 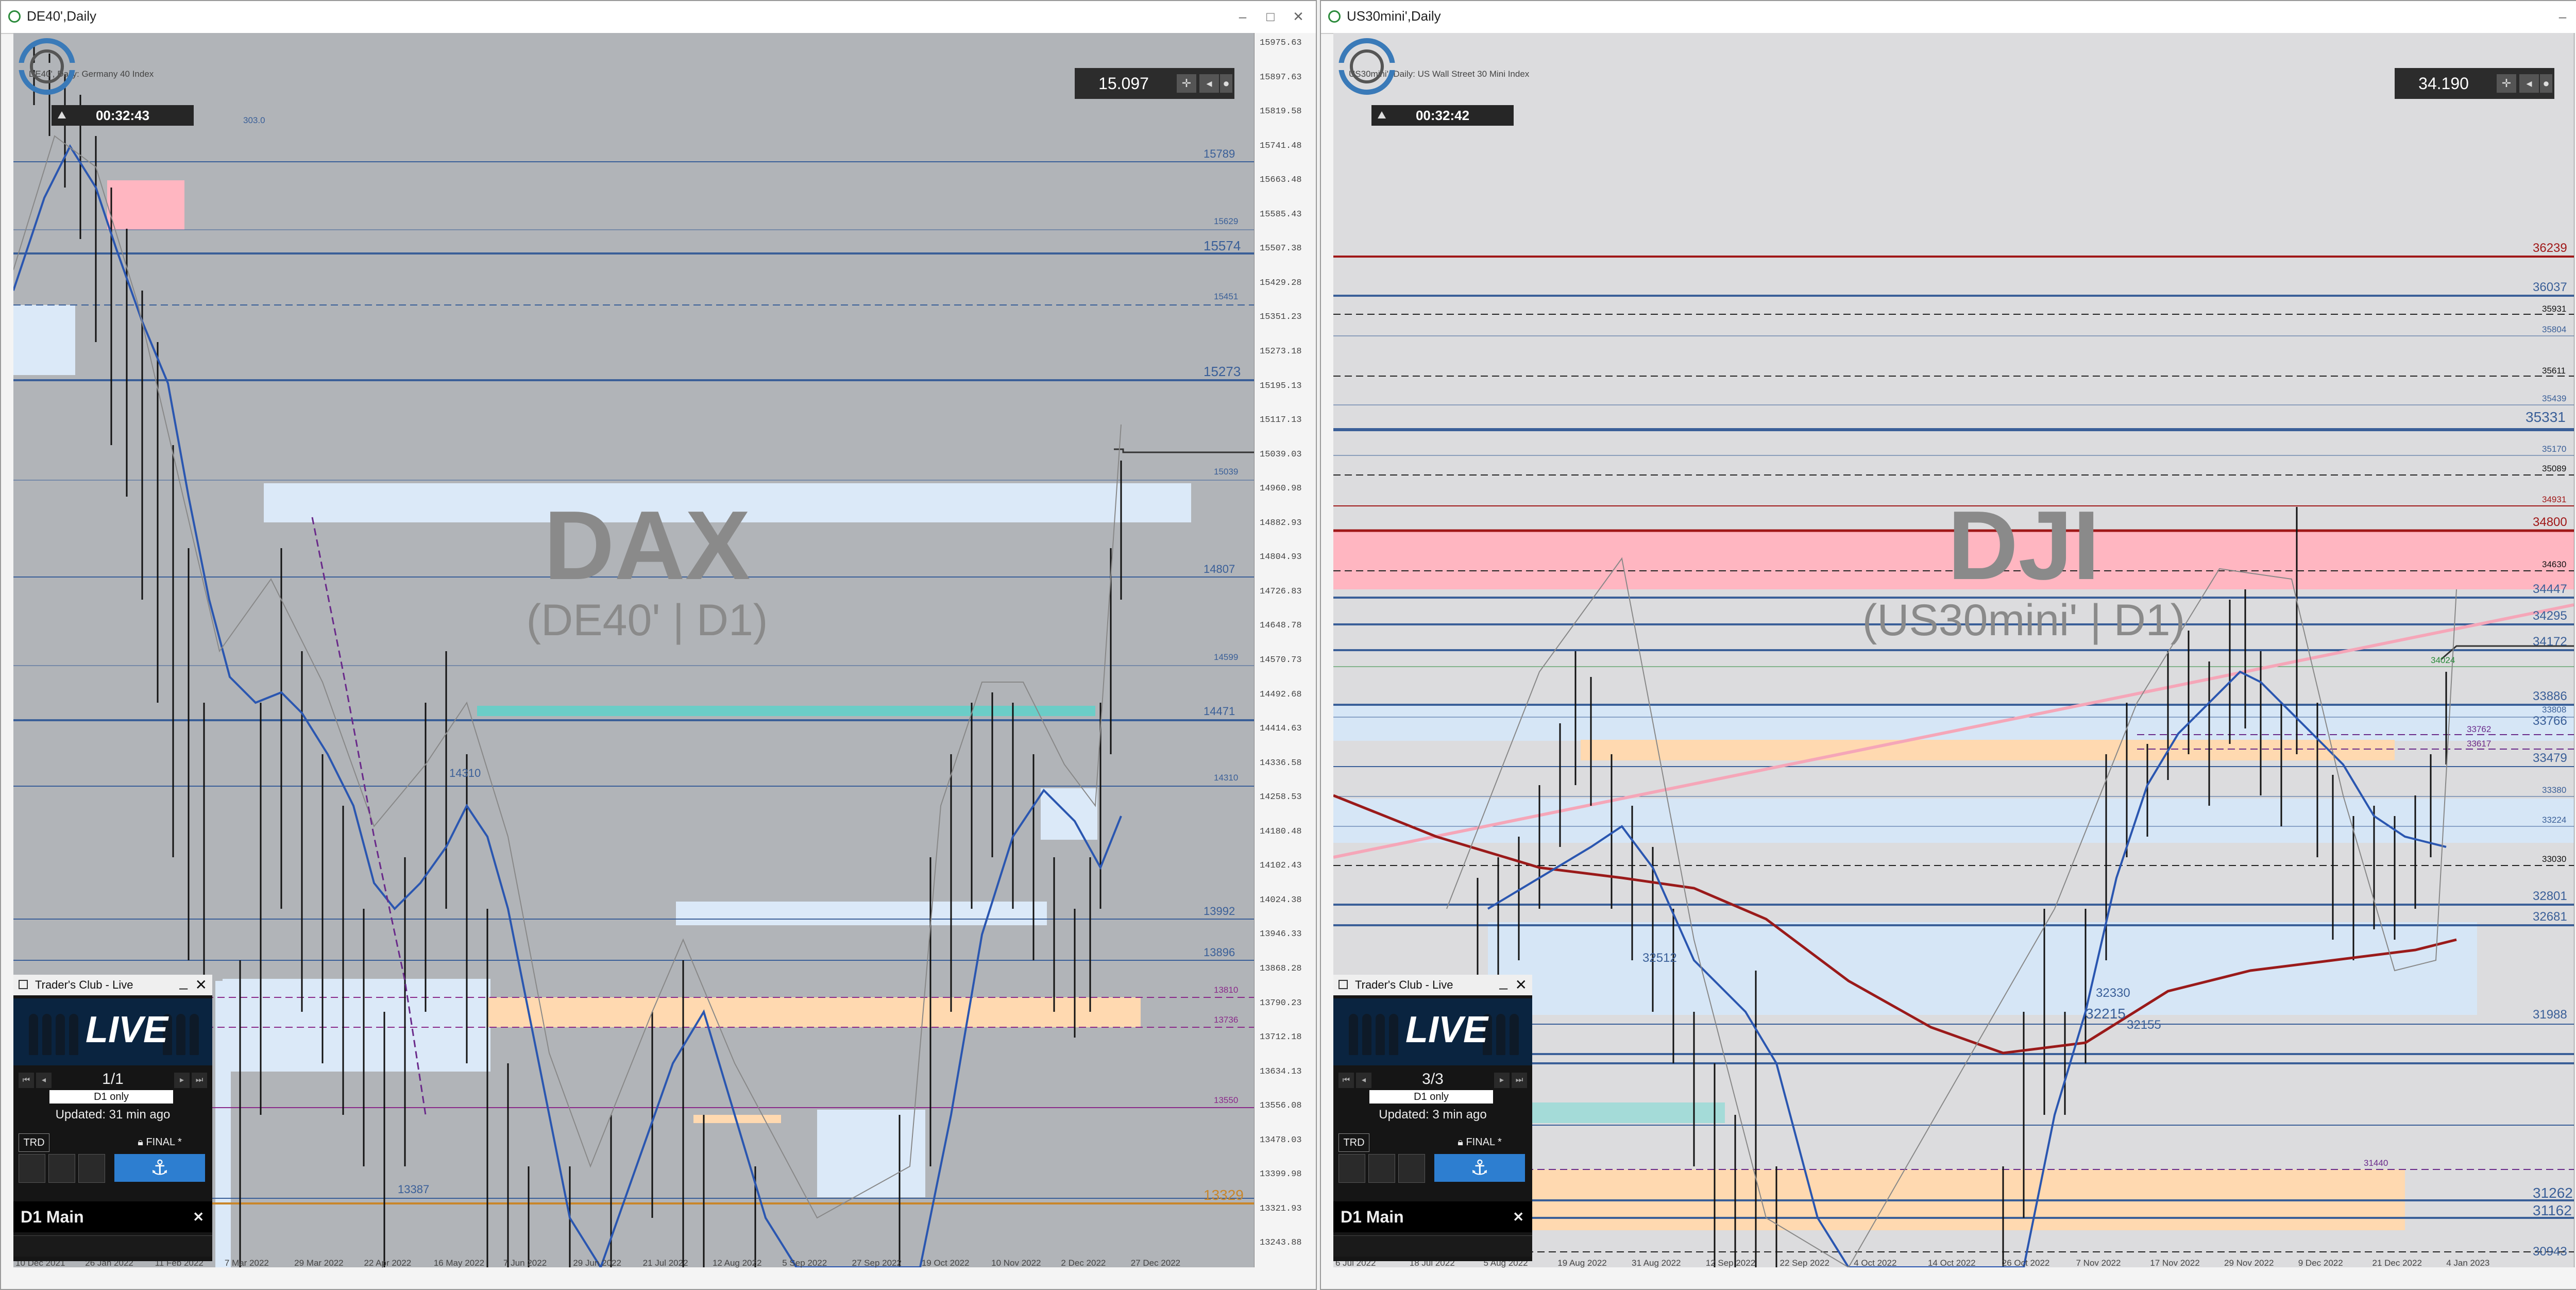 What do you see at coordinates (2443, 83) in the screenshot?
I see `spread-value: 34.190` at bounding box center [2443, 83].